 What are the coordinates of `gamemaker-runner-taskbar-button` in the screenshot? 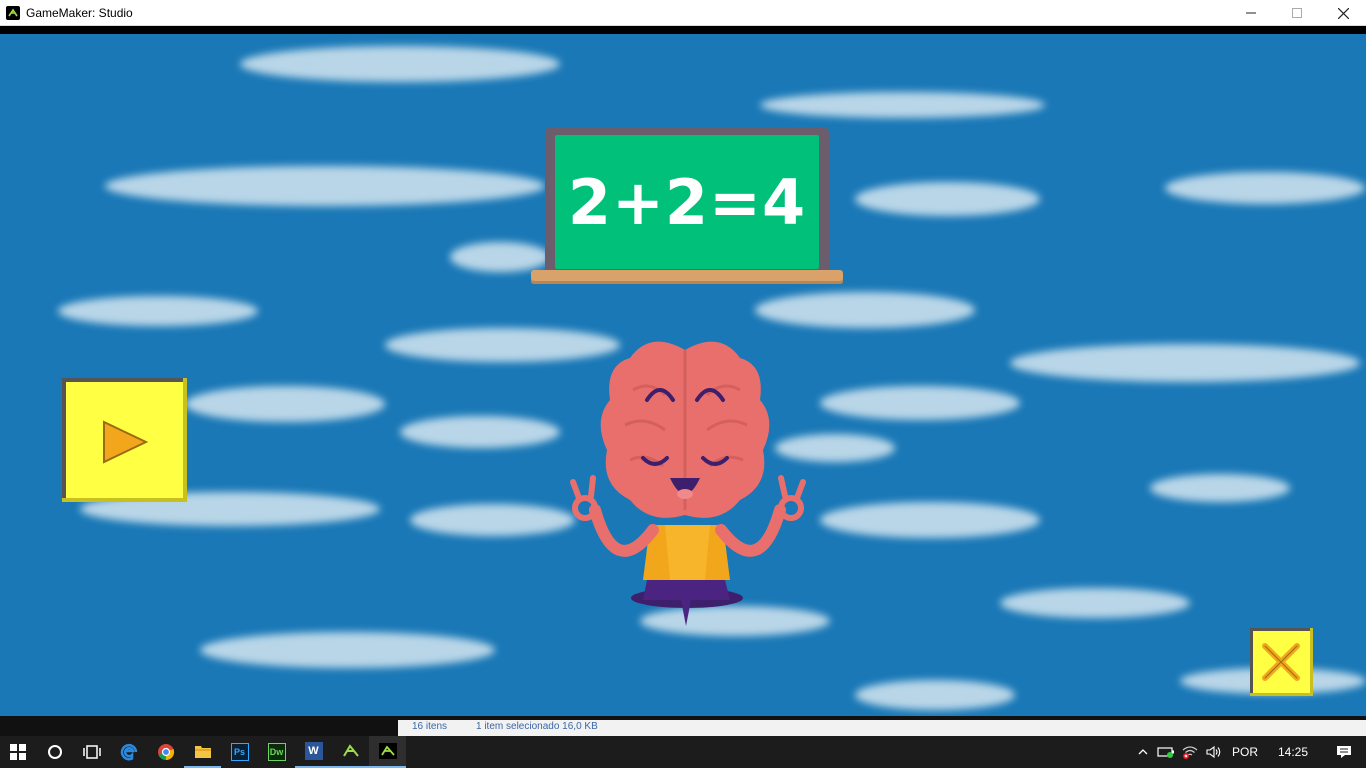 It's located at (387, 752).